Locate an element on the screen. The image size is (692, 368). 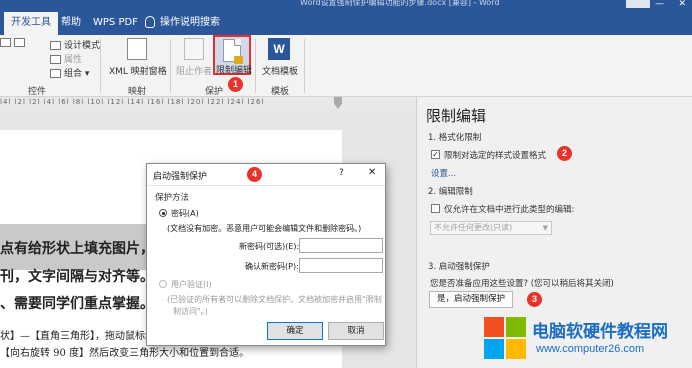
format-restriction-checkbox: ✓ is located at coordinates (435, 154).